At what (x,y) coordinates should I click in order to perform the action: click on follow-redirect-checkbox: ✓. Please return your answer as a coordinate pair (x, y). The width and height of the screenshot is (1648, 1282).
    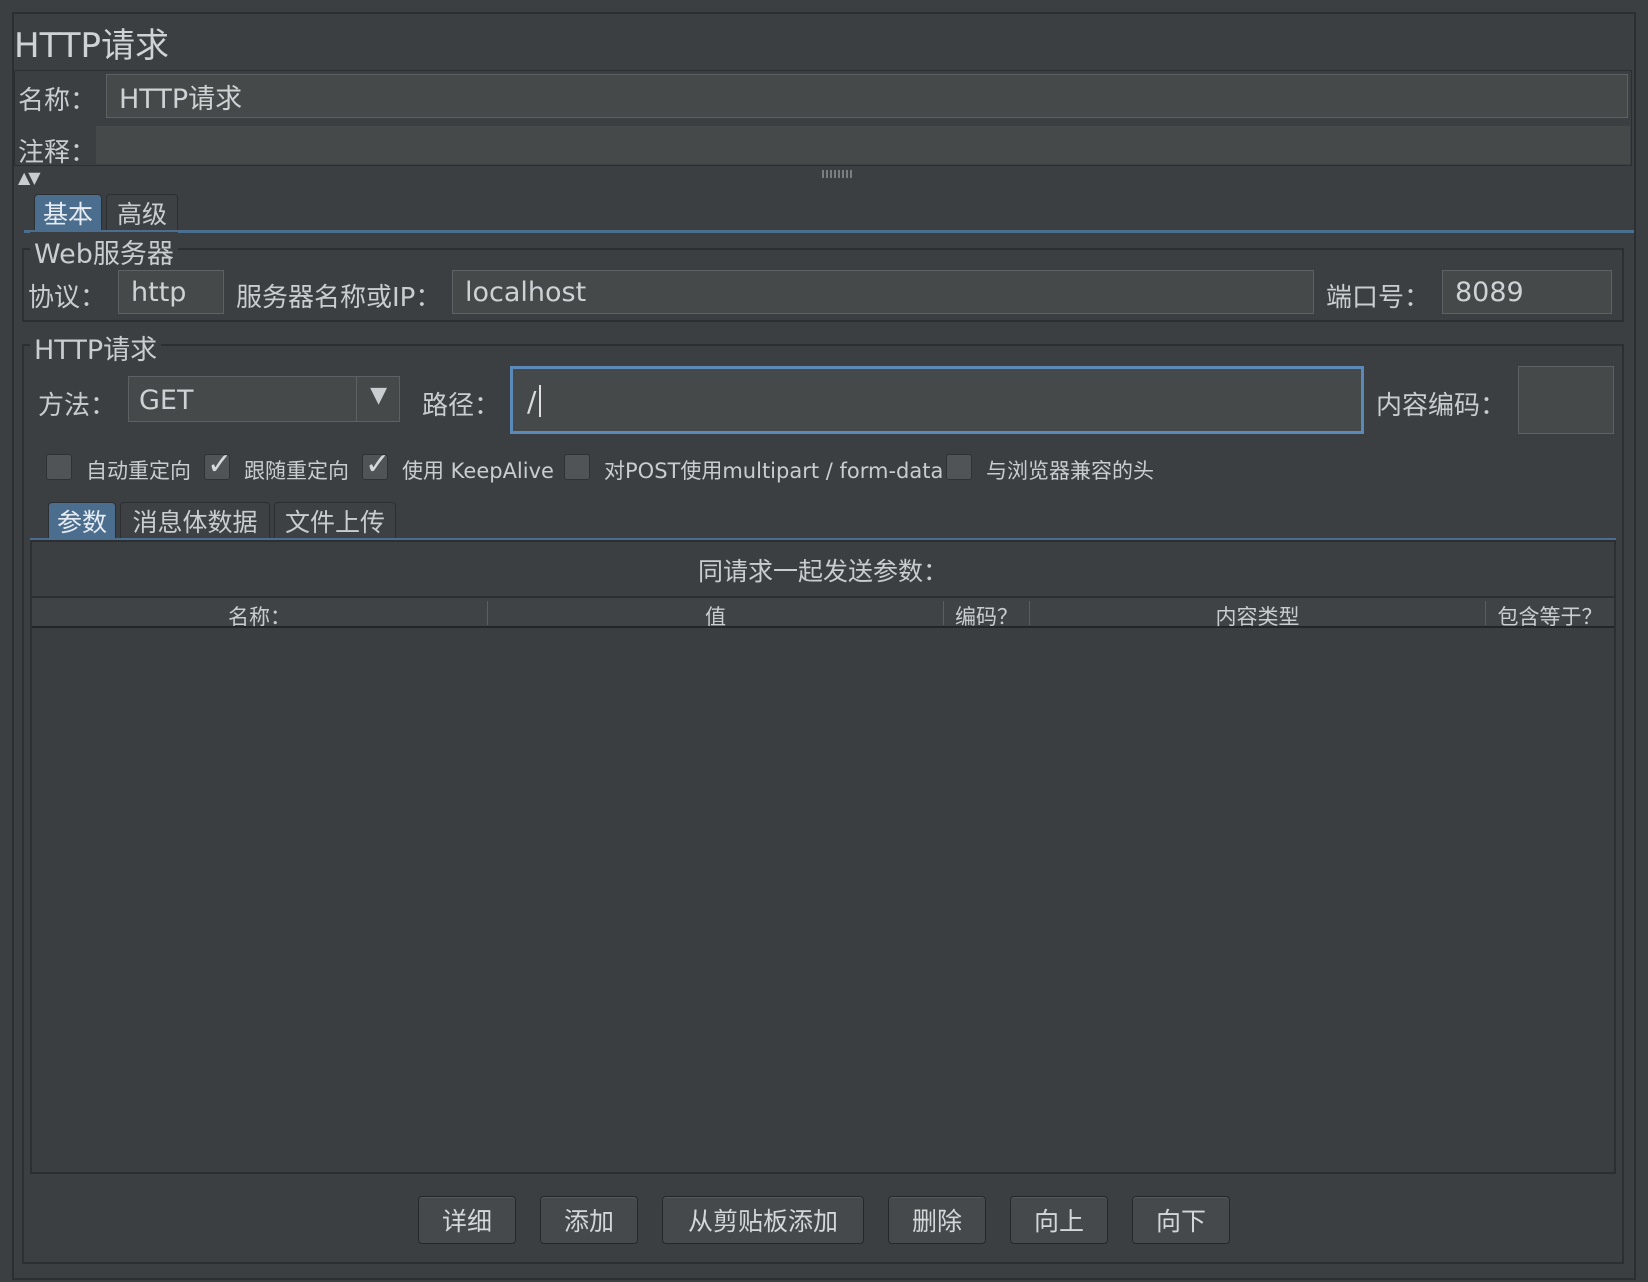
    Looking at the image, I should click on (218, 464).